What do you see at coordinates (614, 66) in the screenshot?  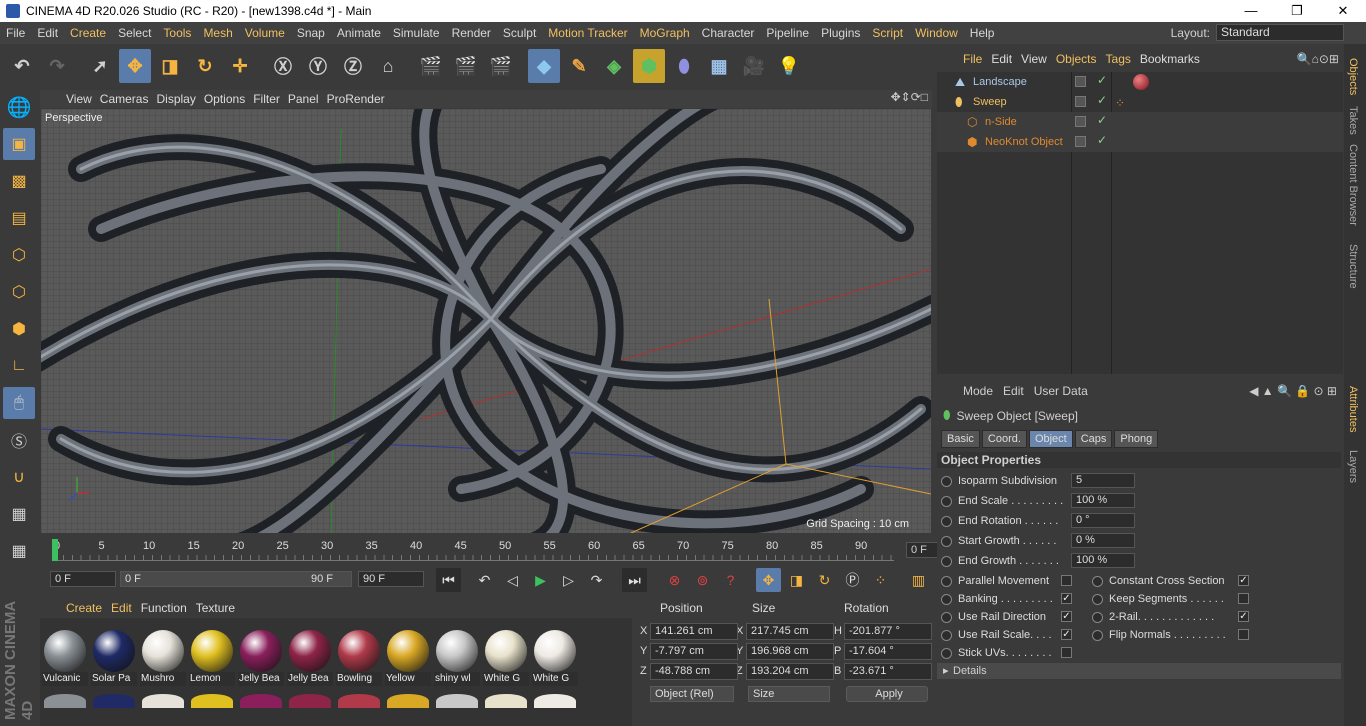 I see `subdivision-surface-icon: ◈` at bounding box center [614, 66].